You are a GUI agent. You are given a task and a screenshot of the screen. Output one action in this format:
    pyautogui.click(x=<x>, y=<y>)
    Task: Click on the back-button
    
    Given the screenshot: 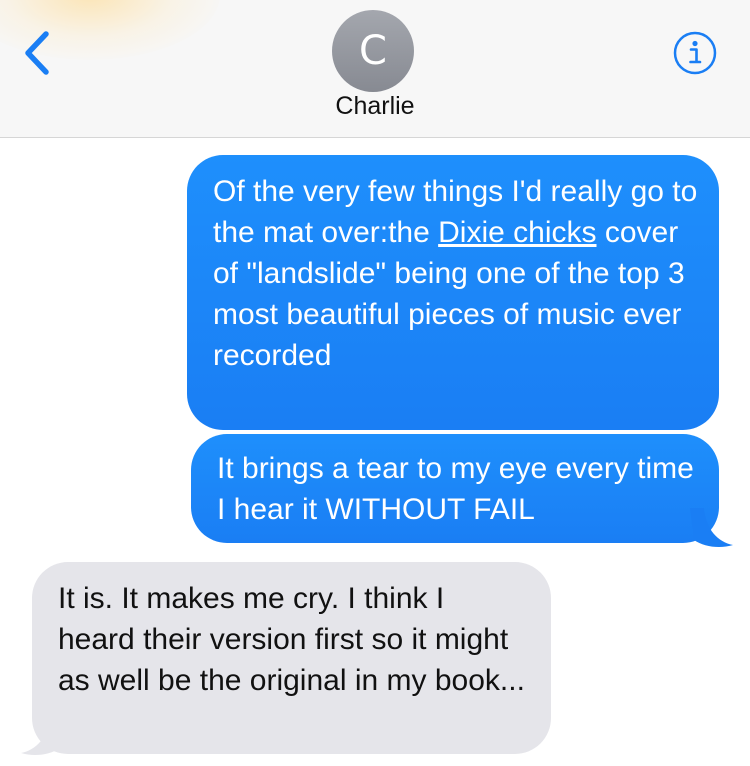 What is the action you would take?
    pyautogui.click(x=38, y=53)
    